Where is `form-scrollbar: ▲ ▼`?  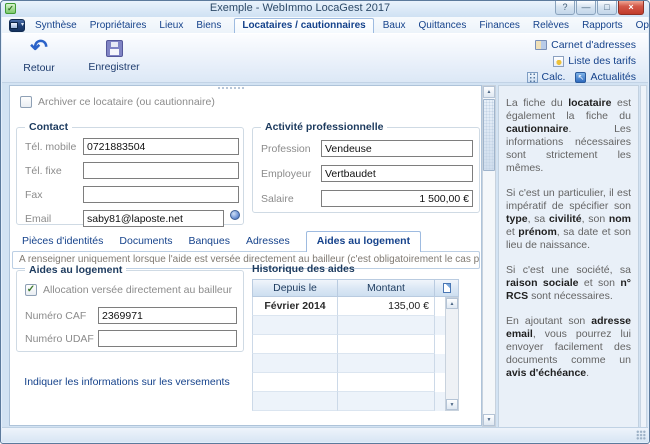 form-scrollbar: ▲ ▼ is located at coordinates (489, 256).